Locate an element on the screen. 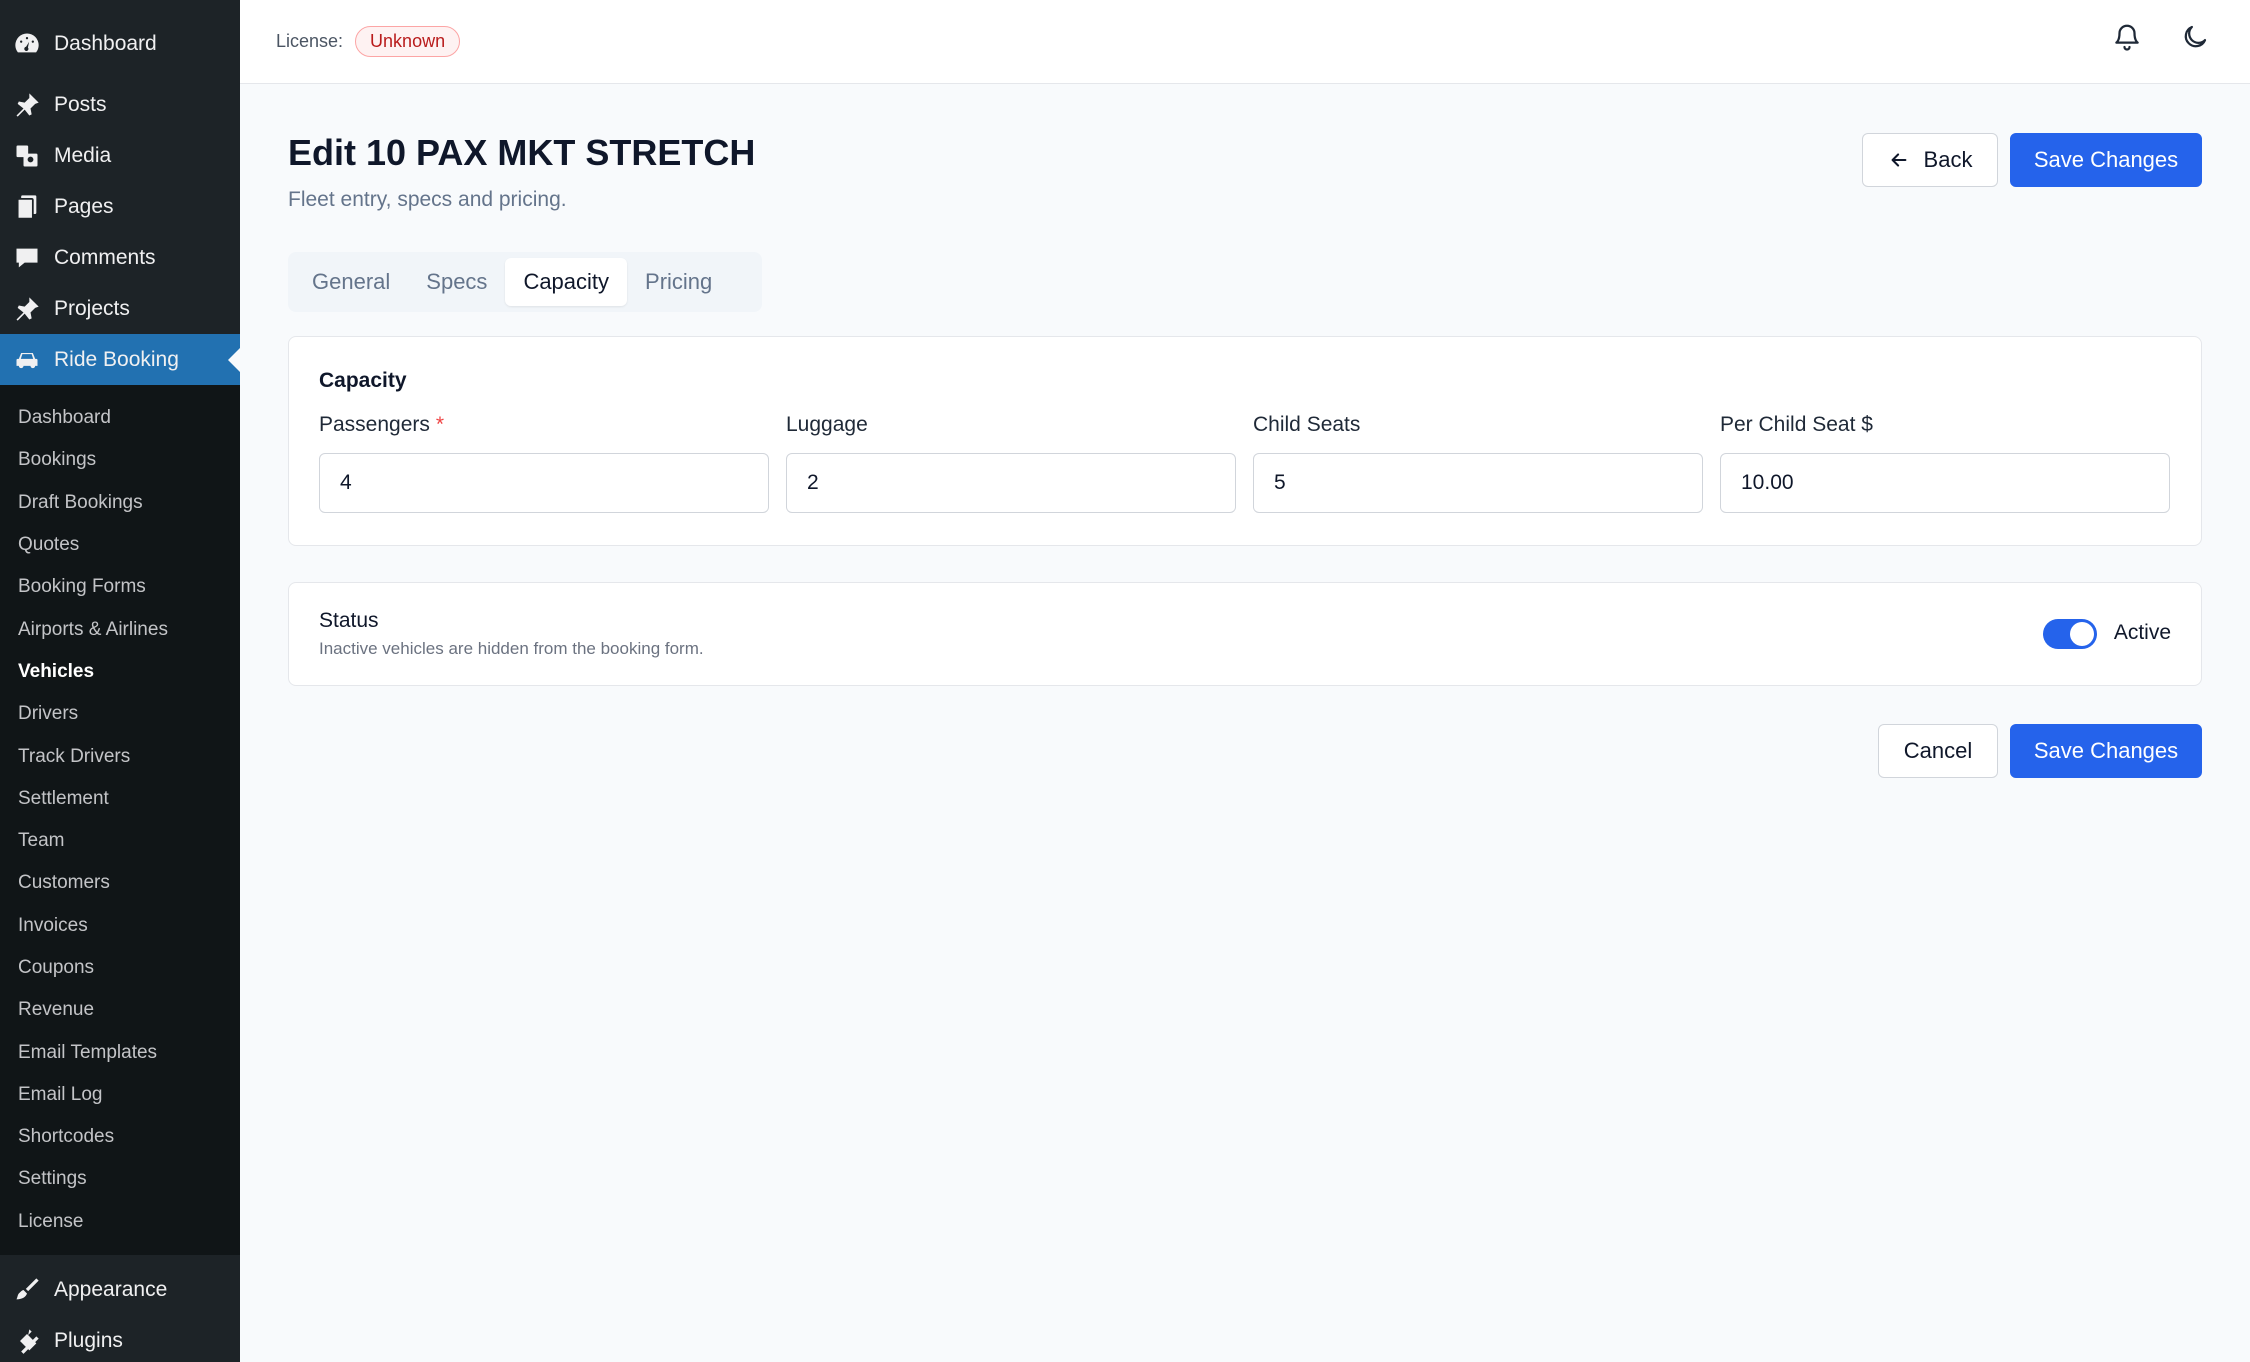  car-icon is located at coordinates (27, 360).